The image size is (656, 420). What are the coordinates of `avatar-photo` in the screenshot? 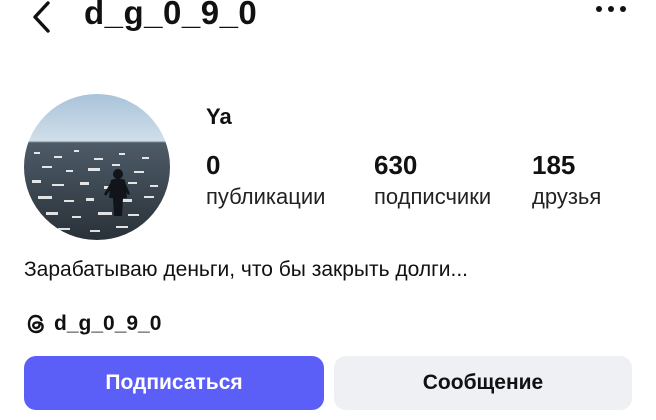 It's located at (97, 167).